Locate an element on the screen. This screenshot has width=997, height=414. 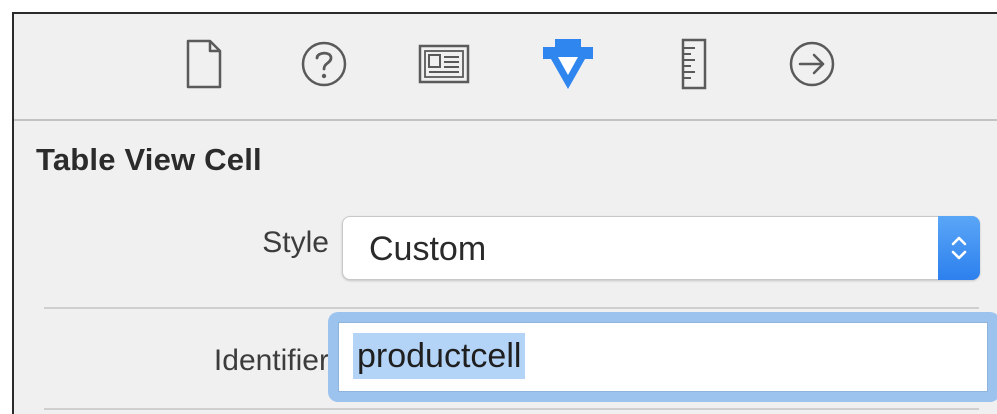
file-inspector-icon is located at coordinates (204, 64).